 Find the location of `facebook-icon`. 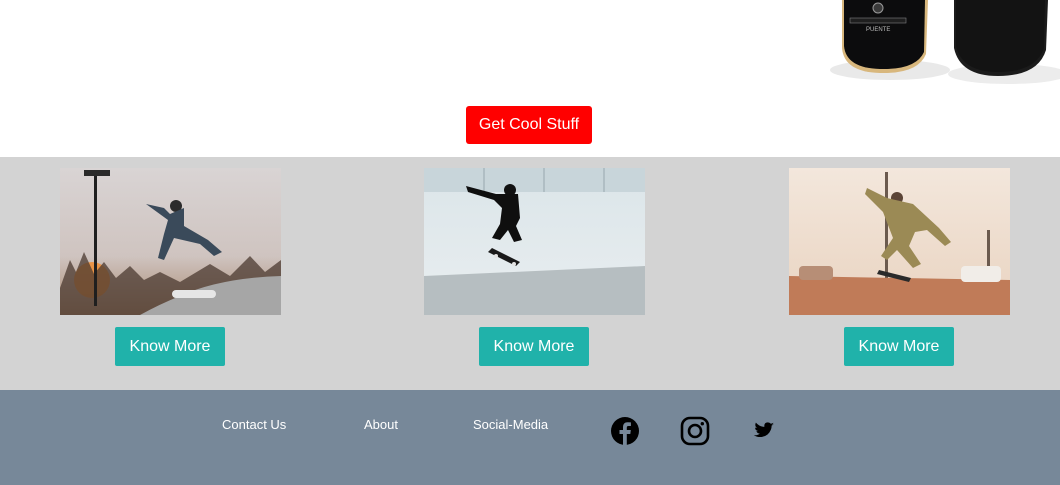

facebook-icon is located at coordinates (625, 431).